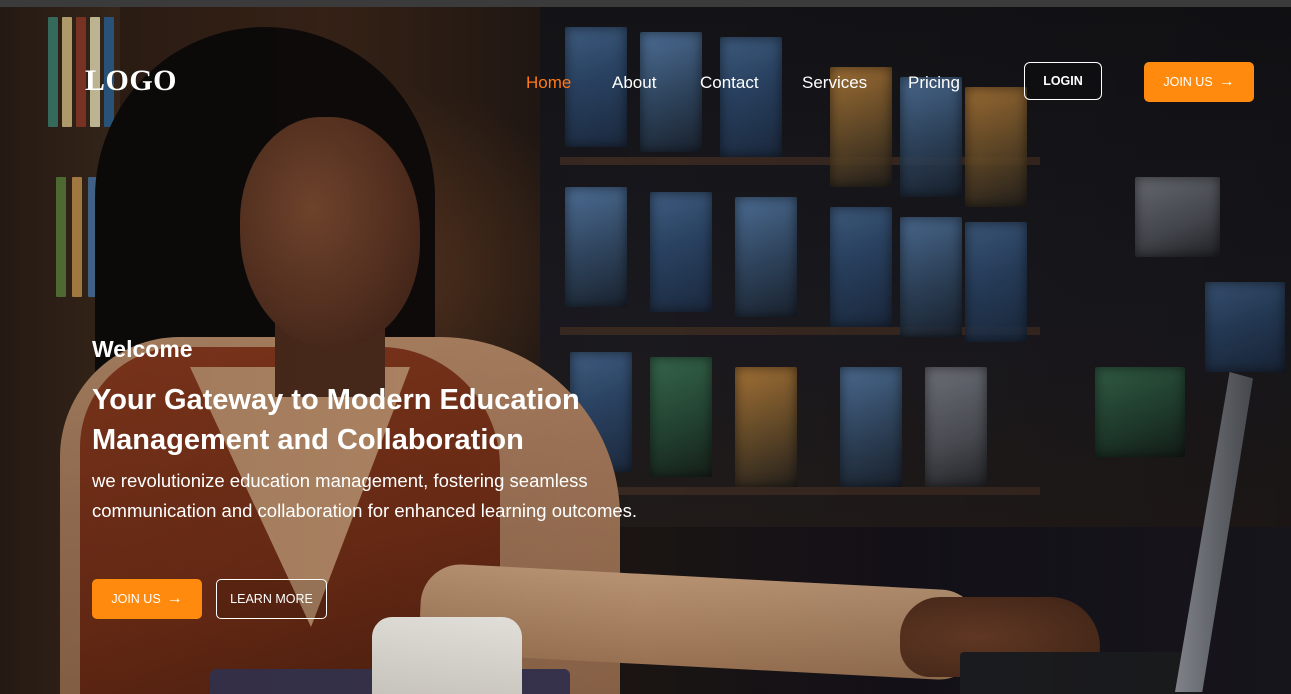 The width and height of the screenshot is (1291, 694). I want to click on hero-headline-line1: Your Gateway to Modern Education, so click(336, 400).